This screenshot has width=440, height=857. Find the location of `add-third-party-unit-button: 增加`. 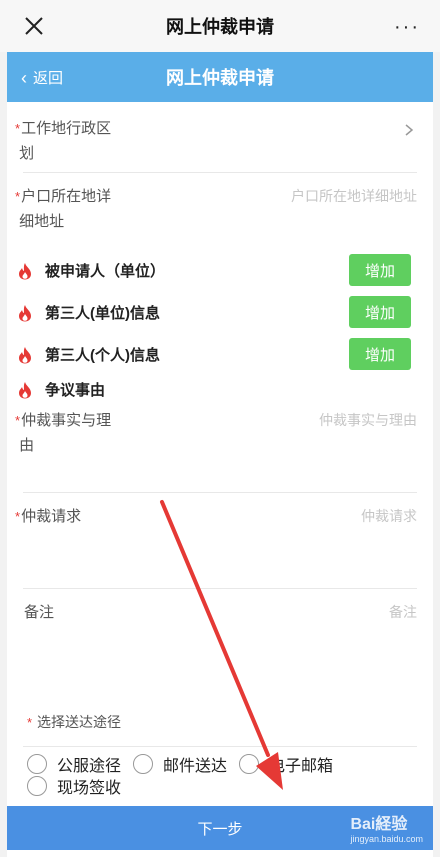

add-third-party-unit-button: 增加 is located at coordinates (380, 312).